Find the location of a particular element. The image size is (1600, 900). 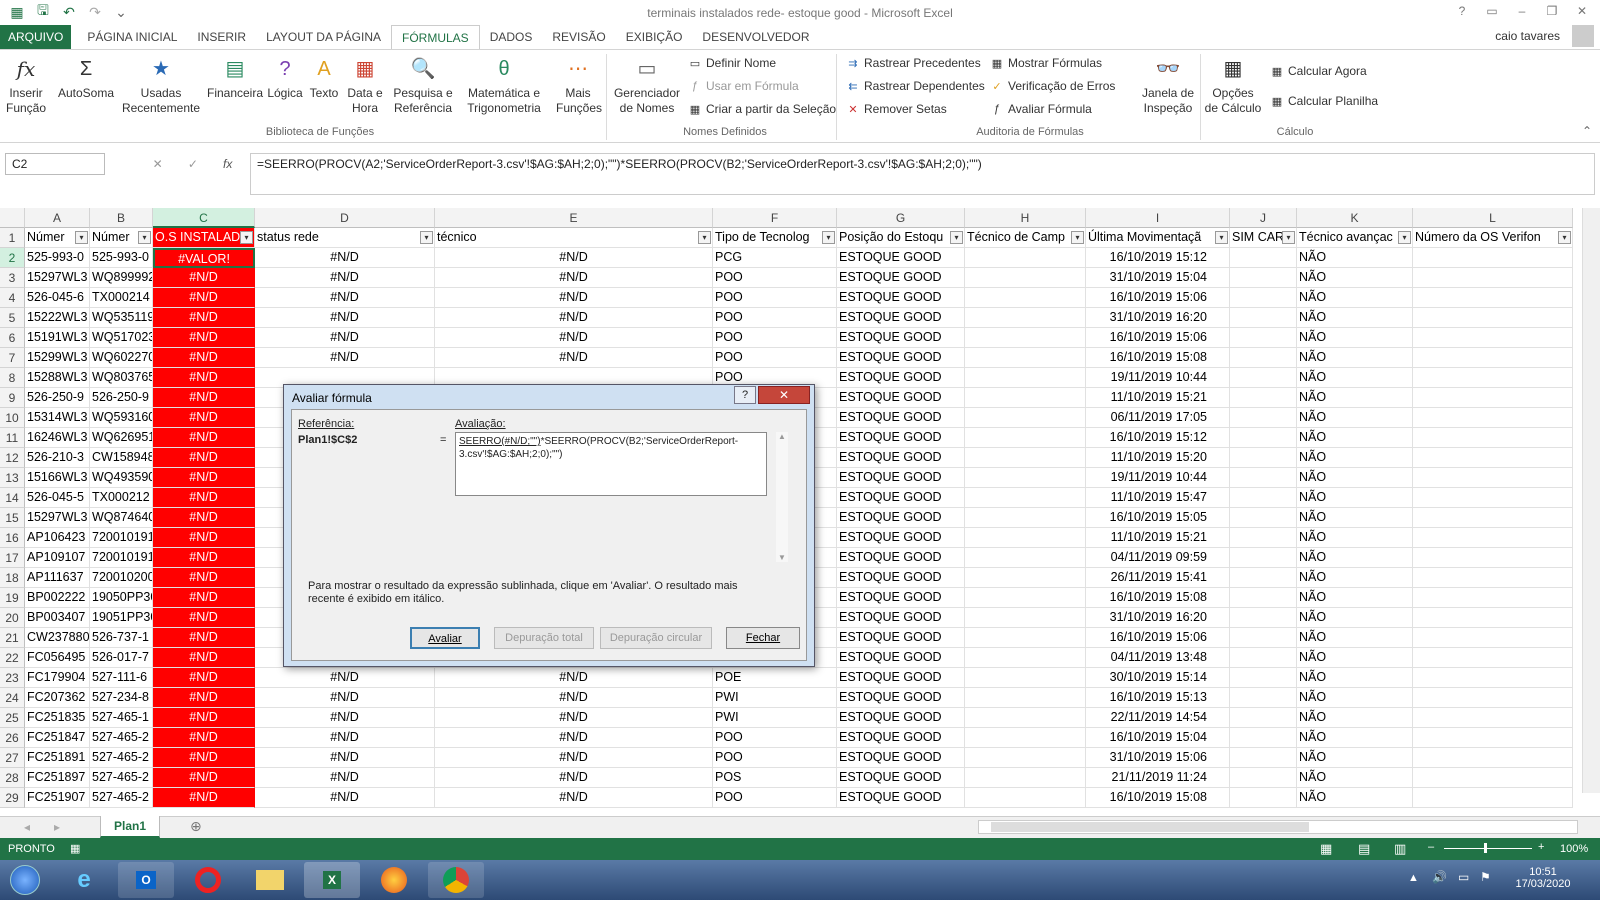

table-cell: 526-045-5 is located at coordinates (57, 498).